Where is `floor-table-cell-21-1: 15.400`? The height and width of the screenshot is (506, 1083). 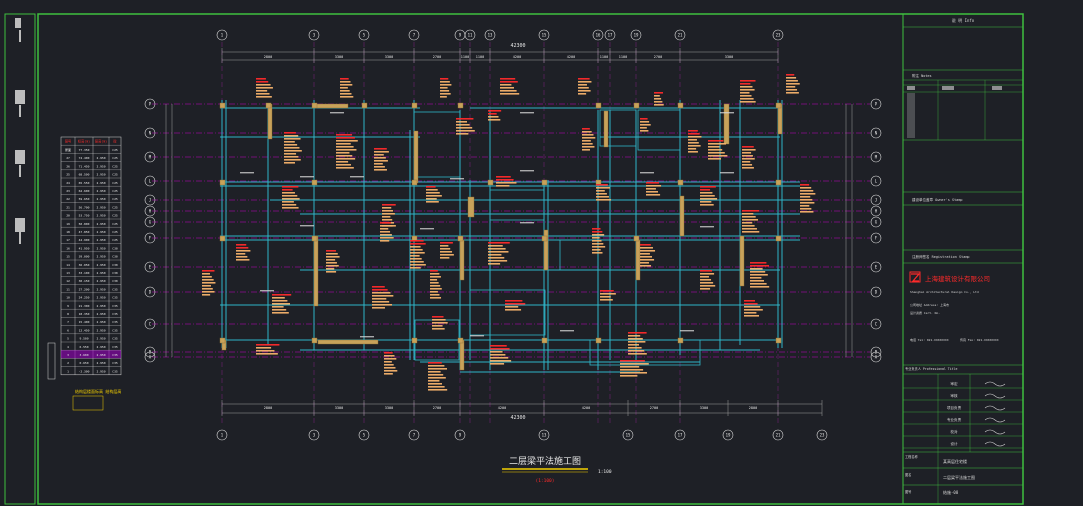
floor-table-cell-21-1: 15.400 is located at coordinates (84, 322).